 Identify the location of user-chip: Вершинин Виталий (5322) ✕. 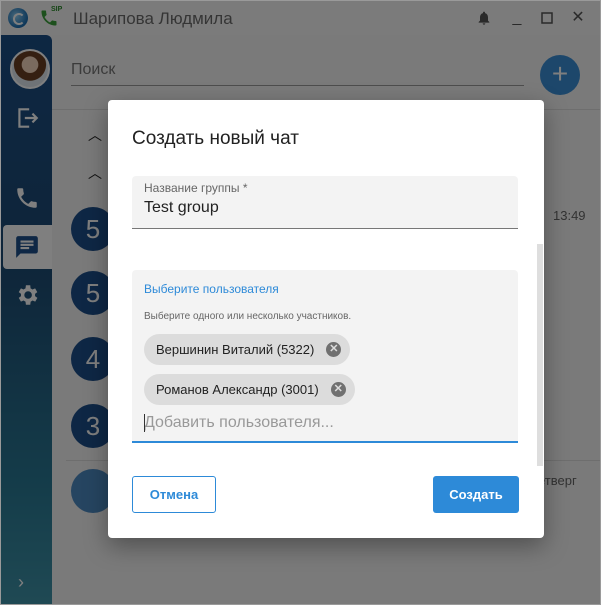
(247, 349).